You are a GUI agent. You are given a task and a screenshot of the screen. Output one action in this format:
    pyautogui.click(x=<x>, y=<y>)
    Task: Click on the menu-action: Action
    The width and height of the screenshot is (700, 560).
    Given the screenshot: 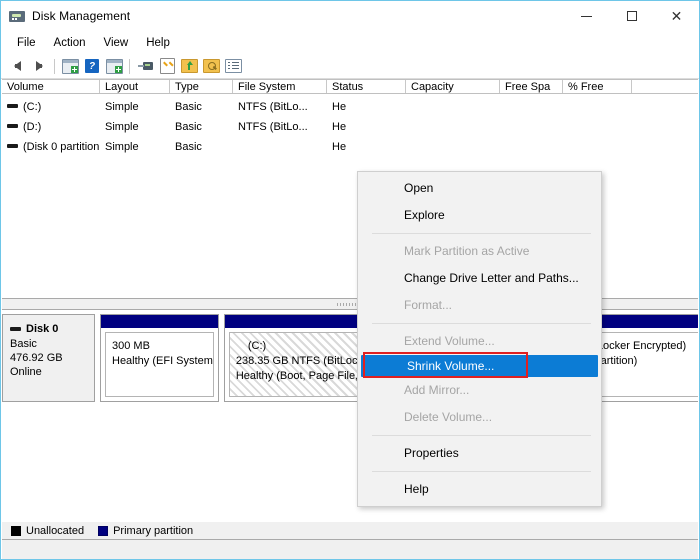 What is the action you would take?
    pyautogui.click(x=70, y=43)
    